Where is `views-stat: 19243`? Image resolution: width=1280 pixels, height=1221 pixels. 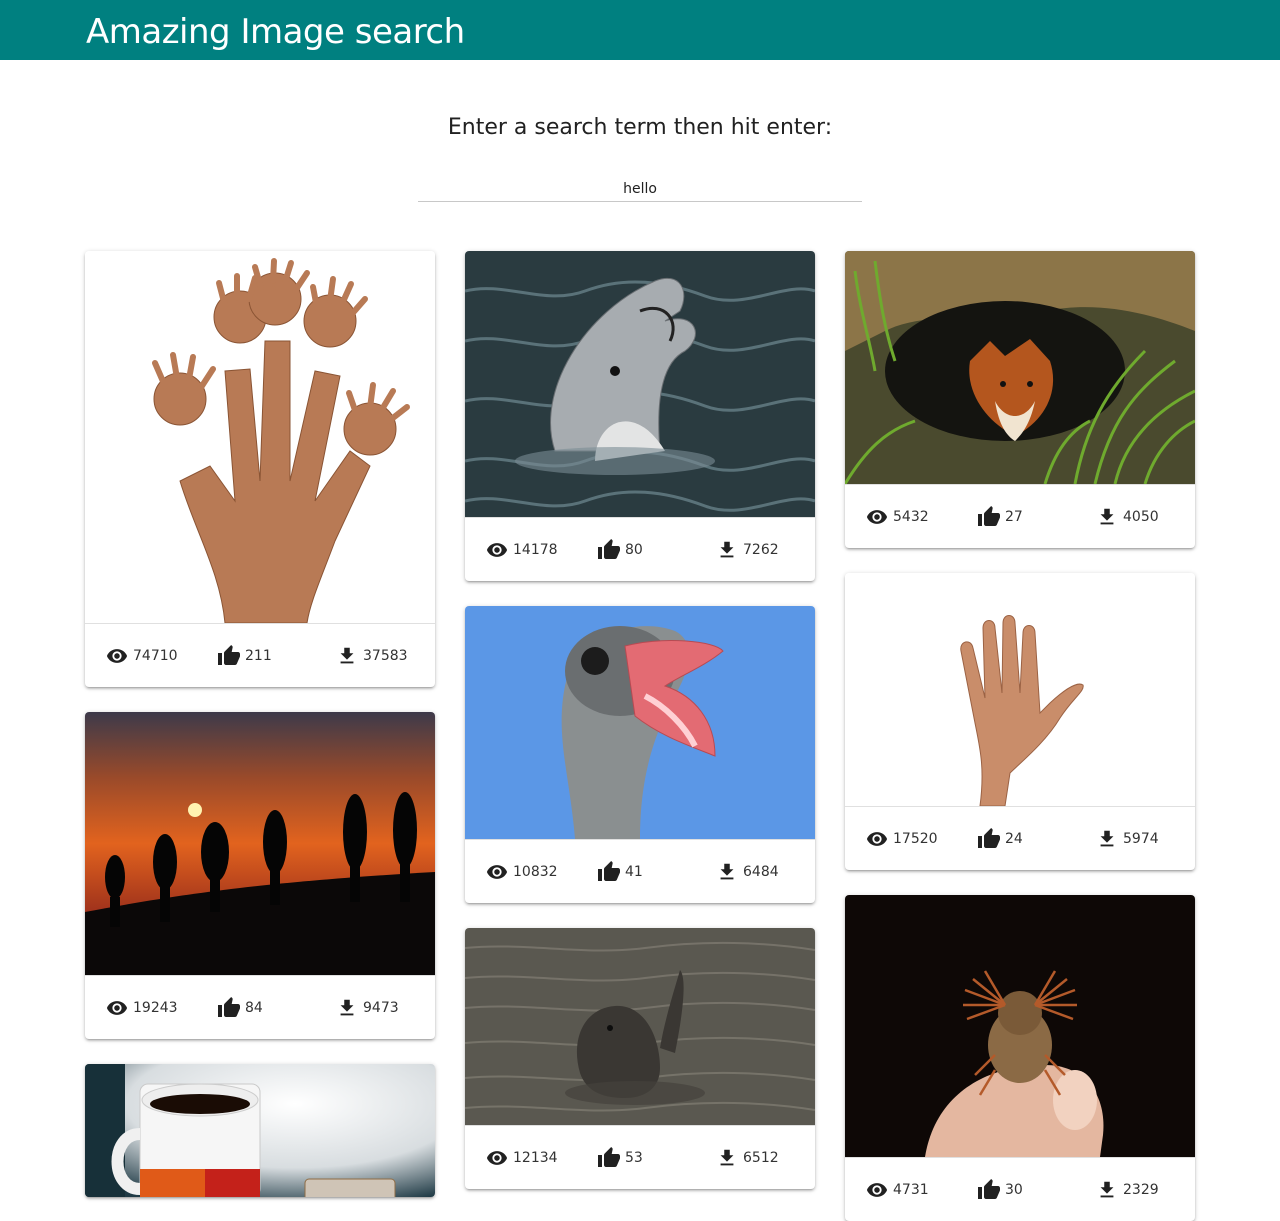 views-stat: 19243 is located at coordinates (141, 1007).